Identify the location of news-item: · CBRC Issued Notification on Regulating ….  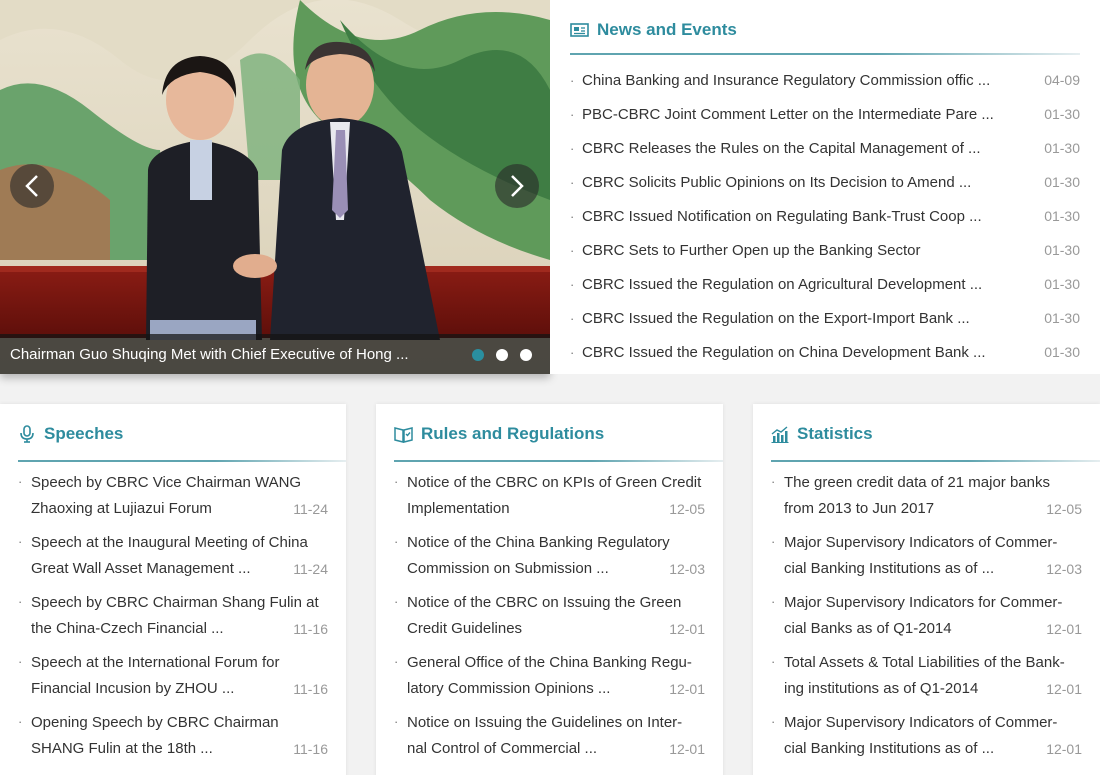
(825, 216).